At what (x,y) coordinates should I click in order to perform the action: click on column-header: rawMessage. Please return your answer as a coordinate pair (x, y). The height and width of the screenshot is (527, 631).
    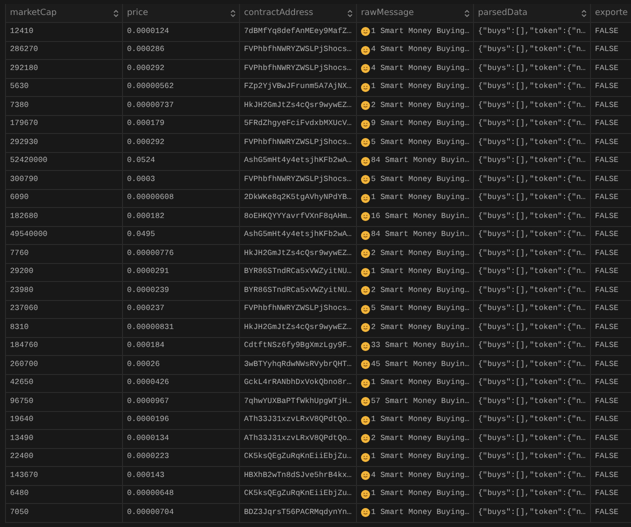
    Looking at the image, I should click on (412, 13).